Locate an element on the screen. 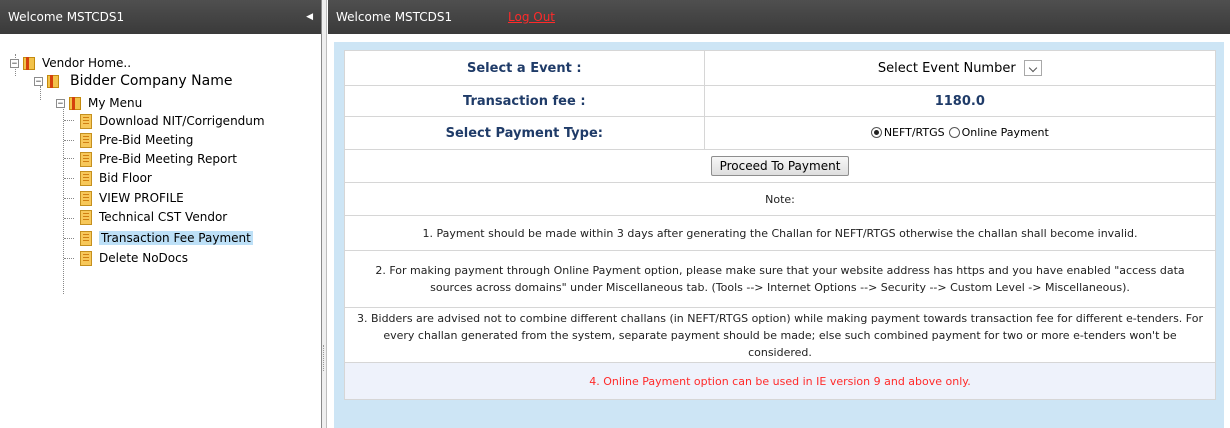  form-row-event: Select a Event : Select Event Number is located at coordinates (780, 68).